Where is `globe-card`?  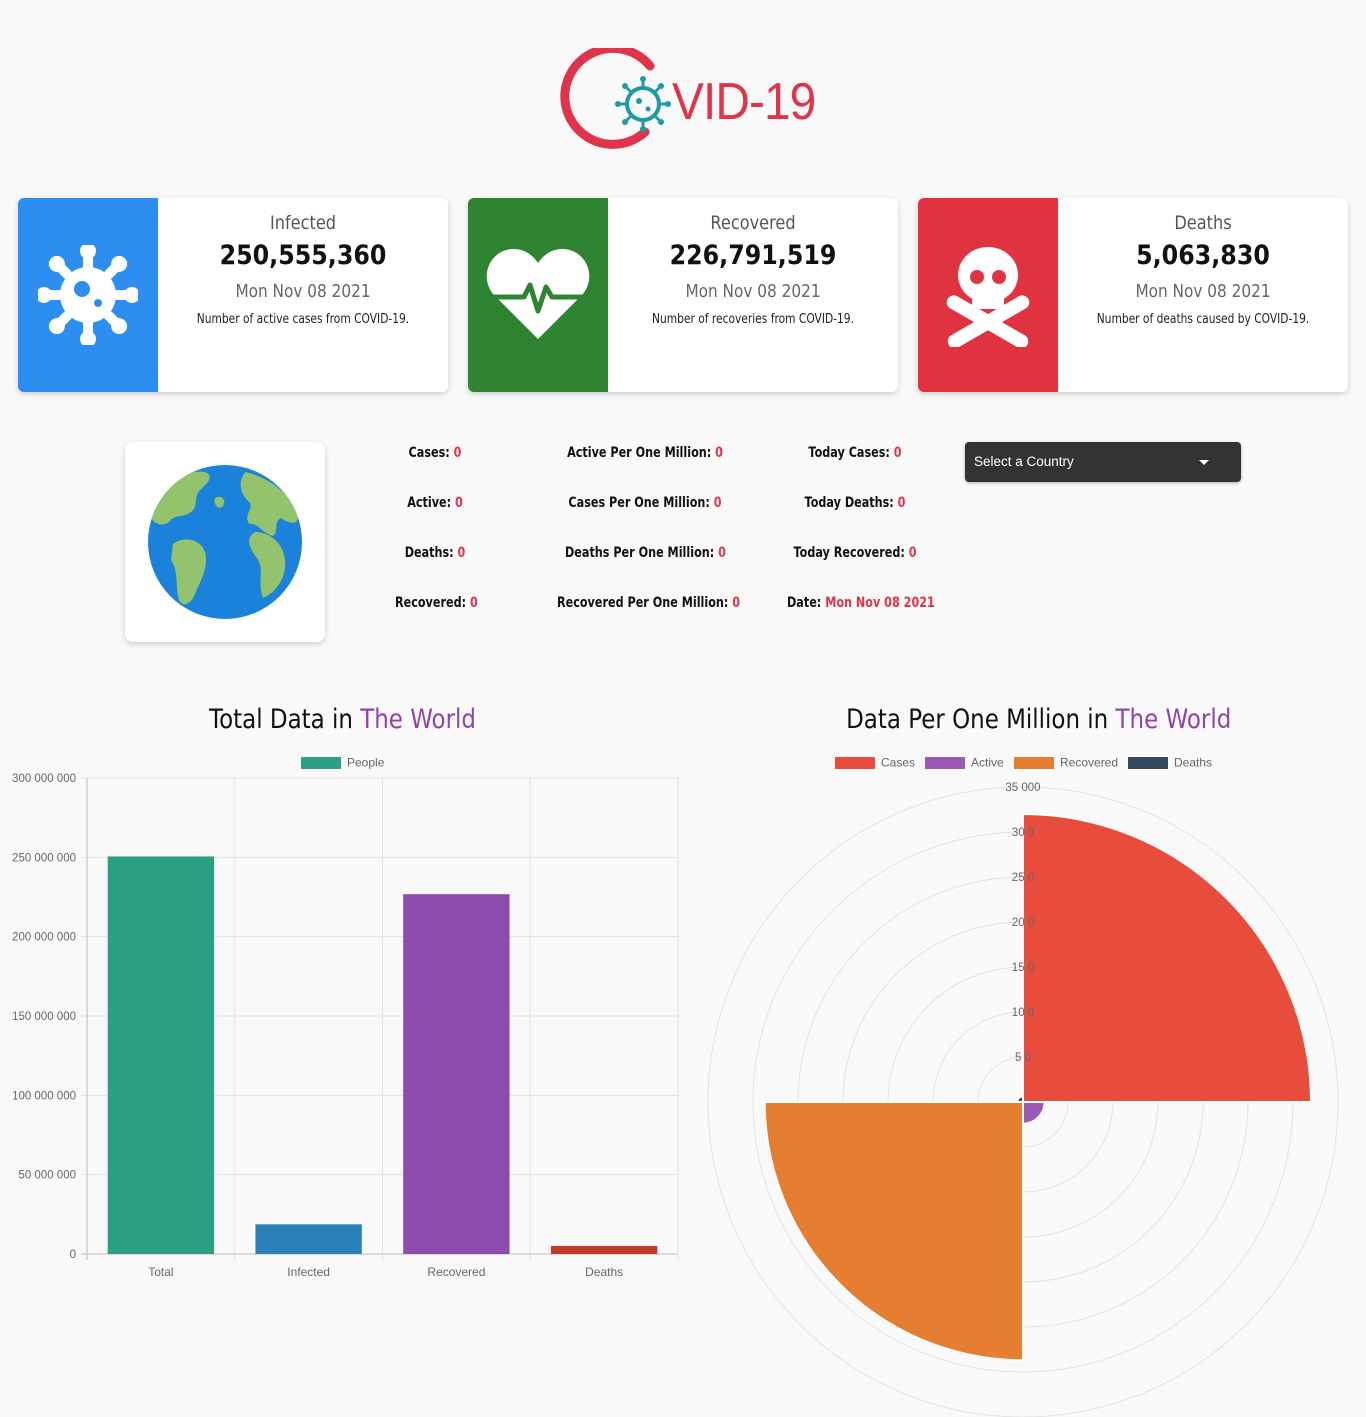
globe-card is located at coordinates (225, 542).